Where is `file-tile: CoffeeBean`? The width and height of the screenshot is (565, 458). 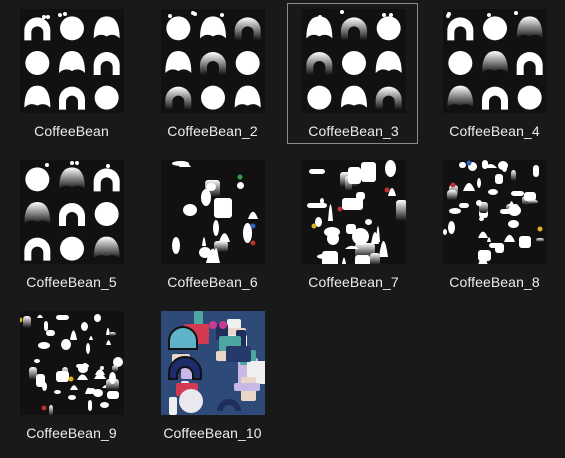 file-tile: CoffeeBean is located at coordinates (70, 73).